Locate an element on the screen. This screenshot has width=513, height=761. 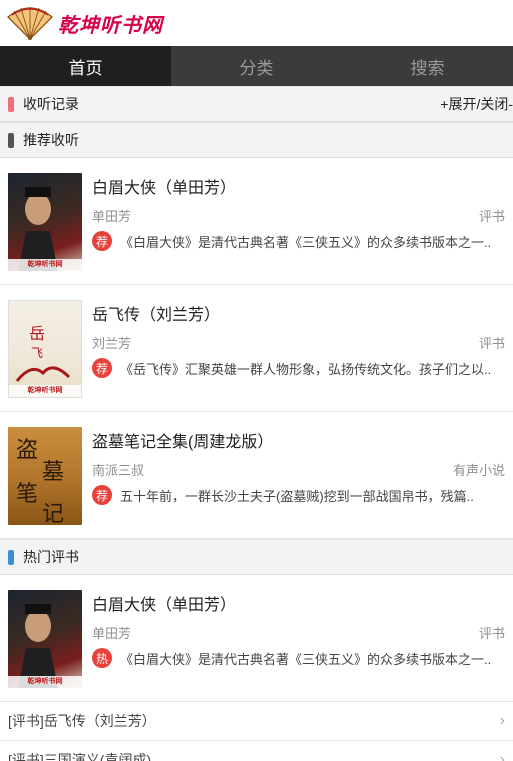
history-toggle-button: +展开/关闭- is located at coordinates (476, 104).